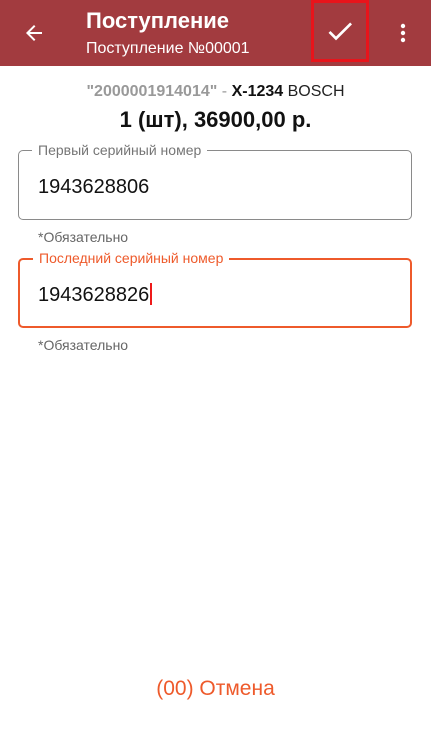 The image size is (431, 737). Describe the element at coordinates (151, 294) in the screenshot. I see `text-cursor` at that location.